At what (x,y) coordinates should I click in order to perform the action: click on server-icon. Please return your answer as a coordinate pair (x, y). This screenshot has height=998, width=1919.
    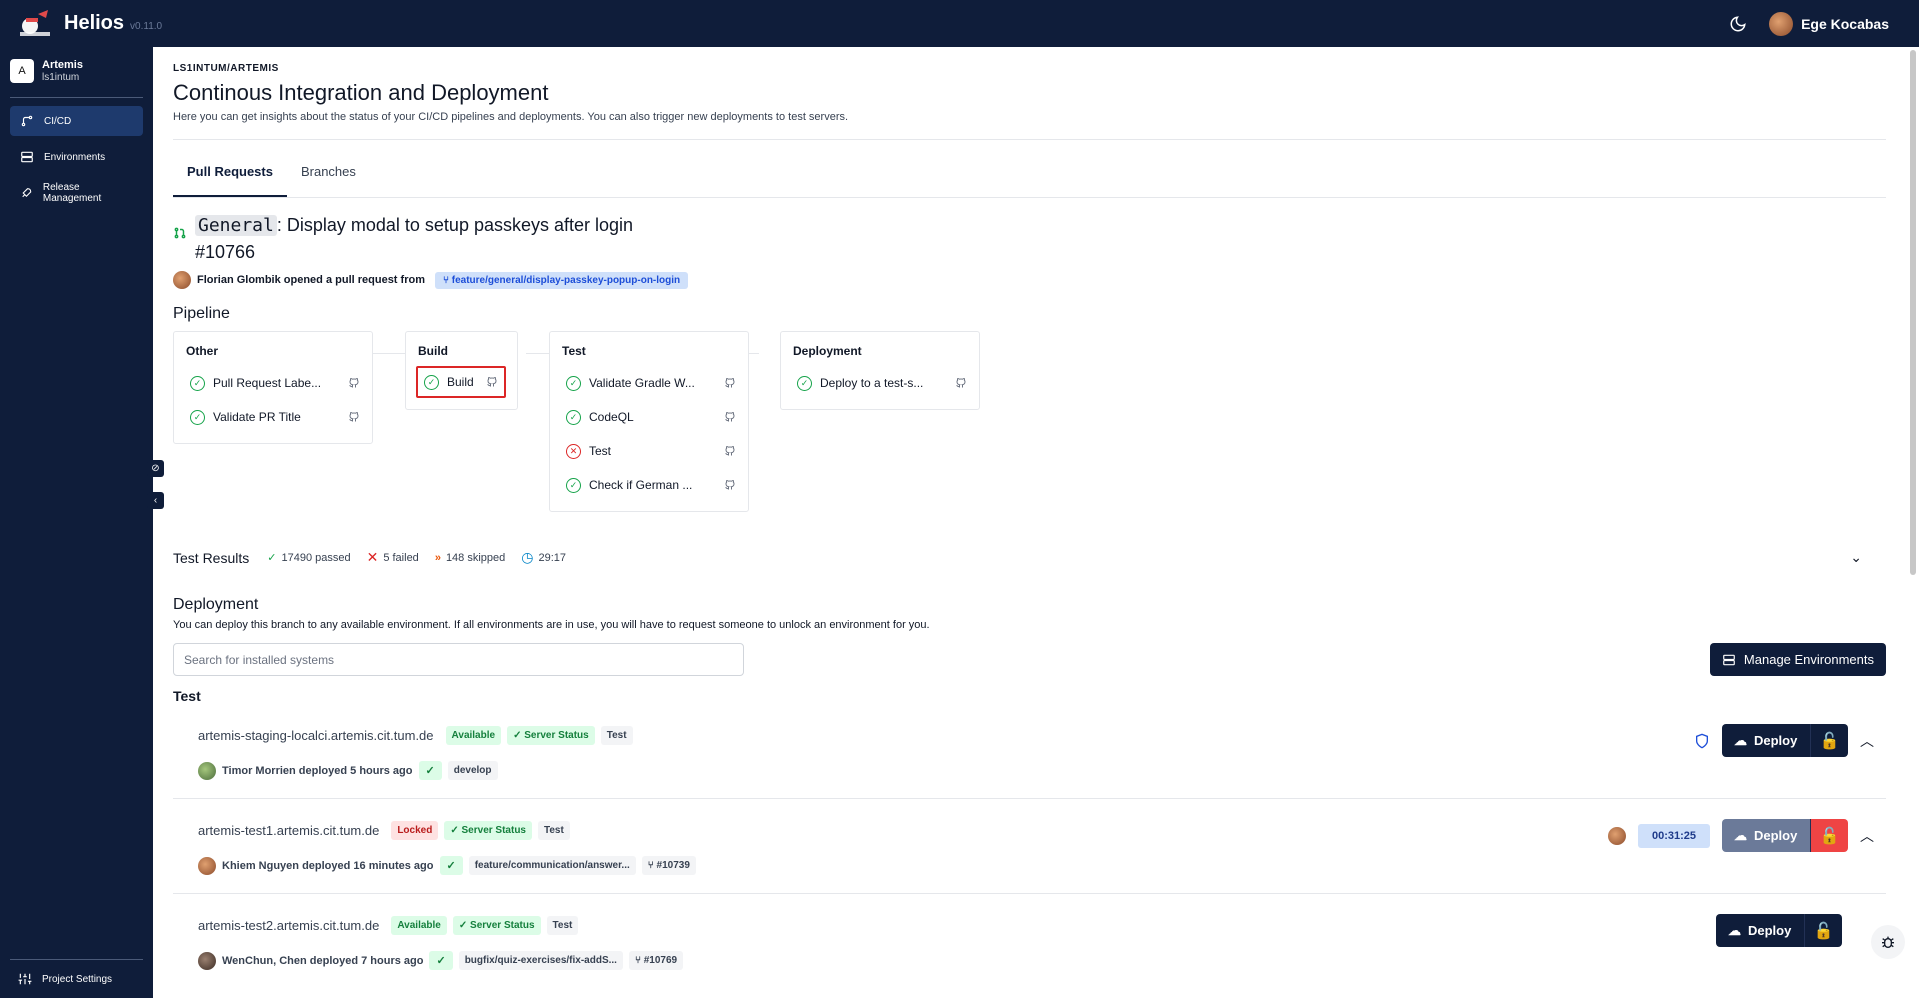
    Looking at the image, I should click on (27, 157).